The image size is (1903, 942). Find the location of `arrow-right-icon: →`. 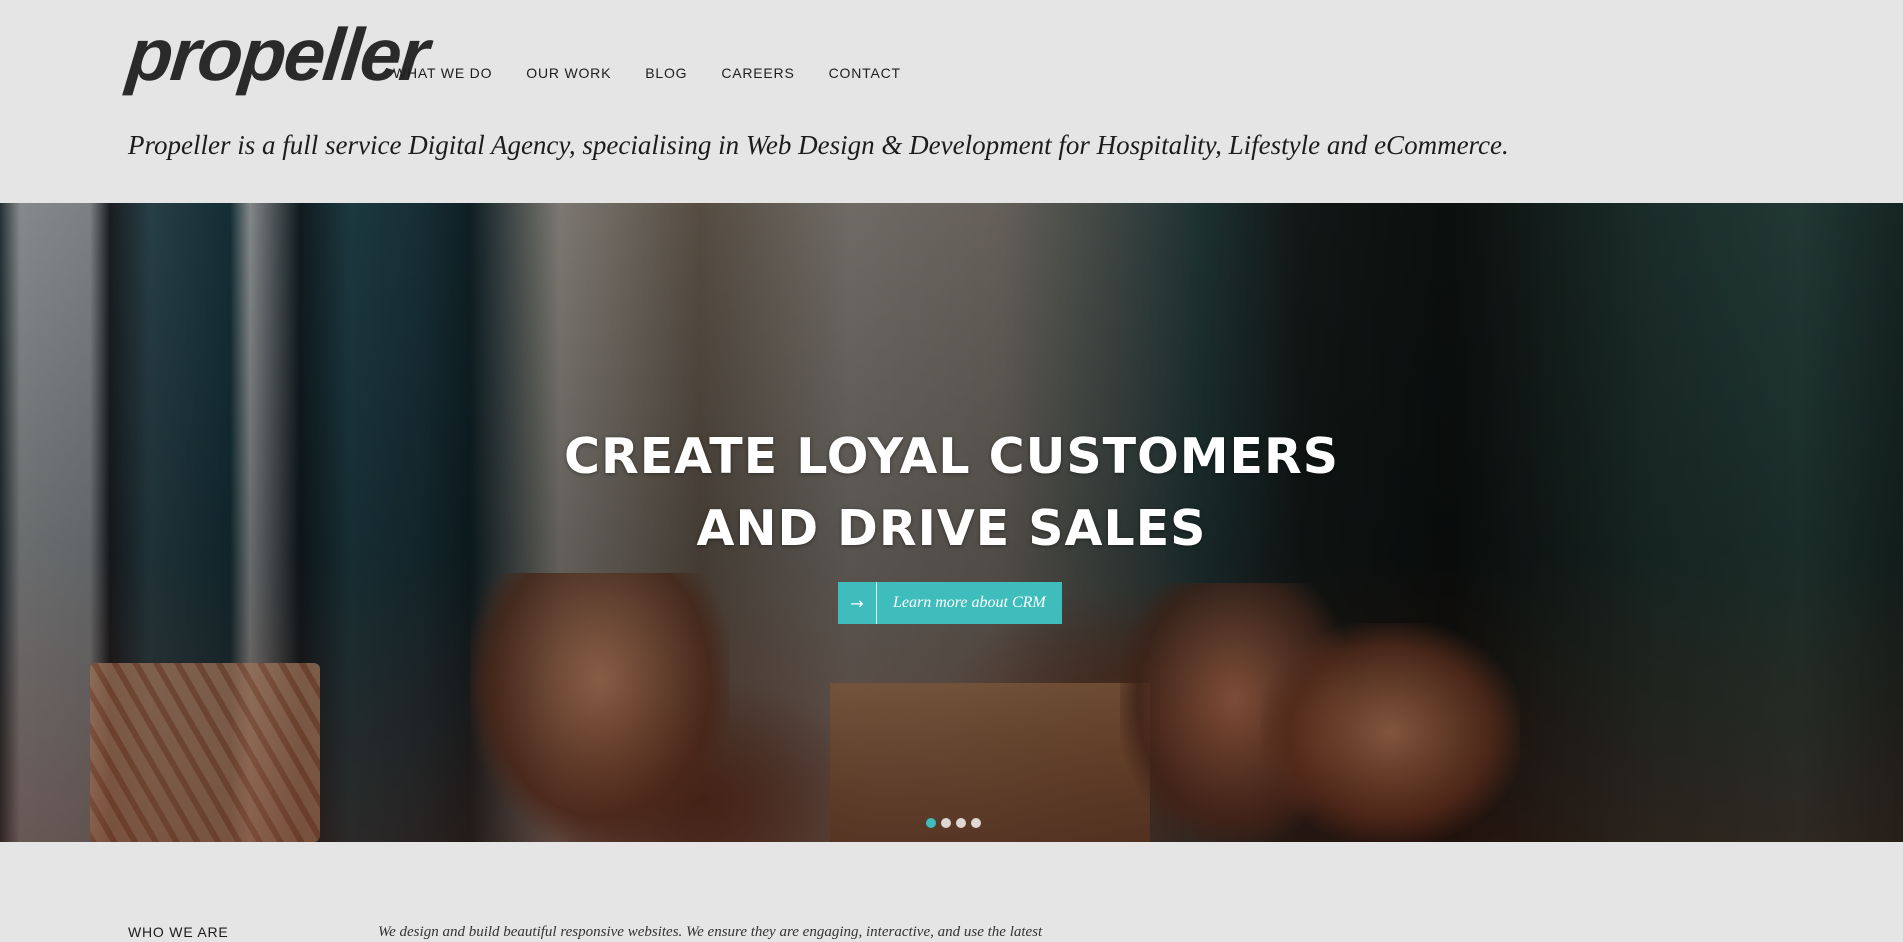

arrow-right-icon: → is located at coordinates (857, 603).